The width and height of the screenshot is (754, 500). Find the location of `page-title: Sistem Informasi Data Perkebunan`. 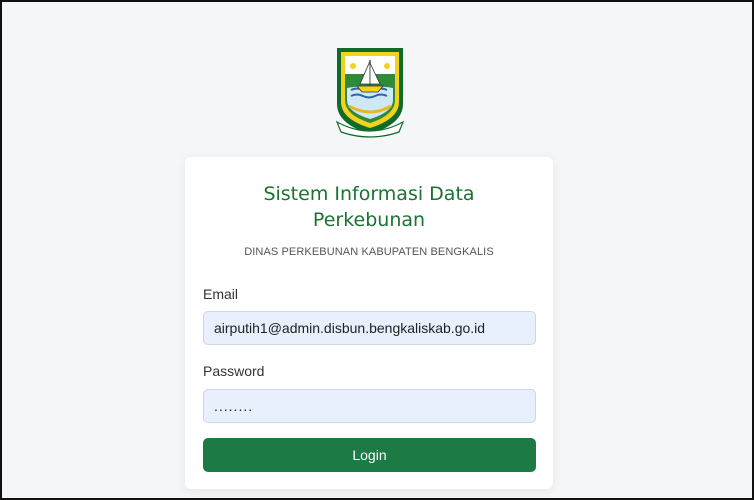

page-title: Sistem Informasi Data Perkebunan is located at coordinates (369, 207).